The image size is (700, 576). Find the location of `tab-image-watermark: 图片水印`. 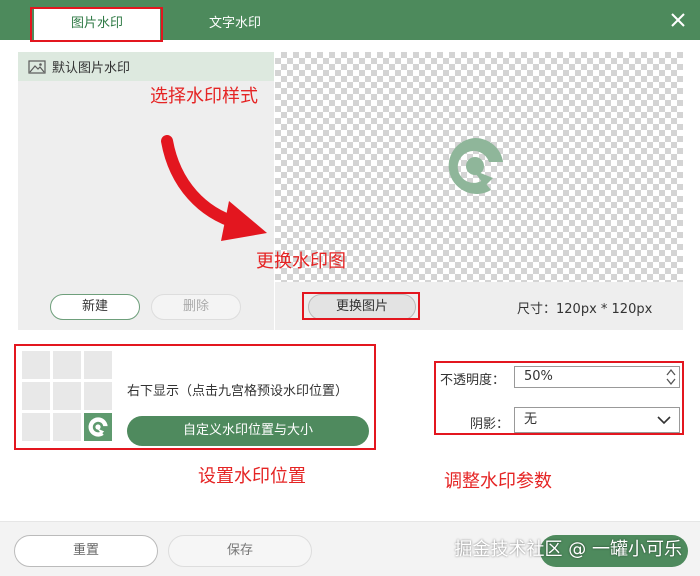

tab-image-watermark: 图片水印 is located at coordinates (97, 23).